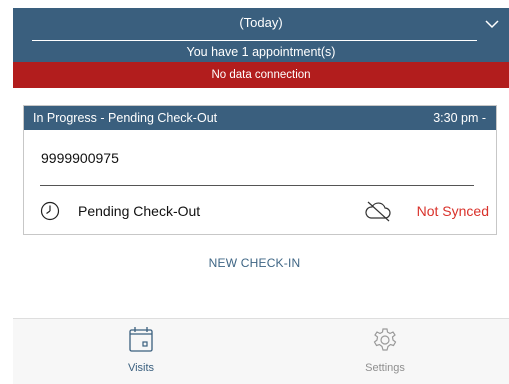 Image resolution: width=509 pixels, height=384 pixels. I want to click on visit-status: In Progress - Pending Check-Out, so click(125, 118).